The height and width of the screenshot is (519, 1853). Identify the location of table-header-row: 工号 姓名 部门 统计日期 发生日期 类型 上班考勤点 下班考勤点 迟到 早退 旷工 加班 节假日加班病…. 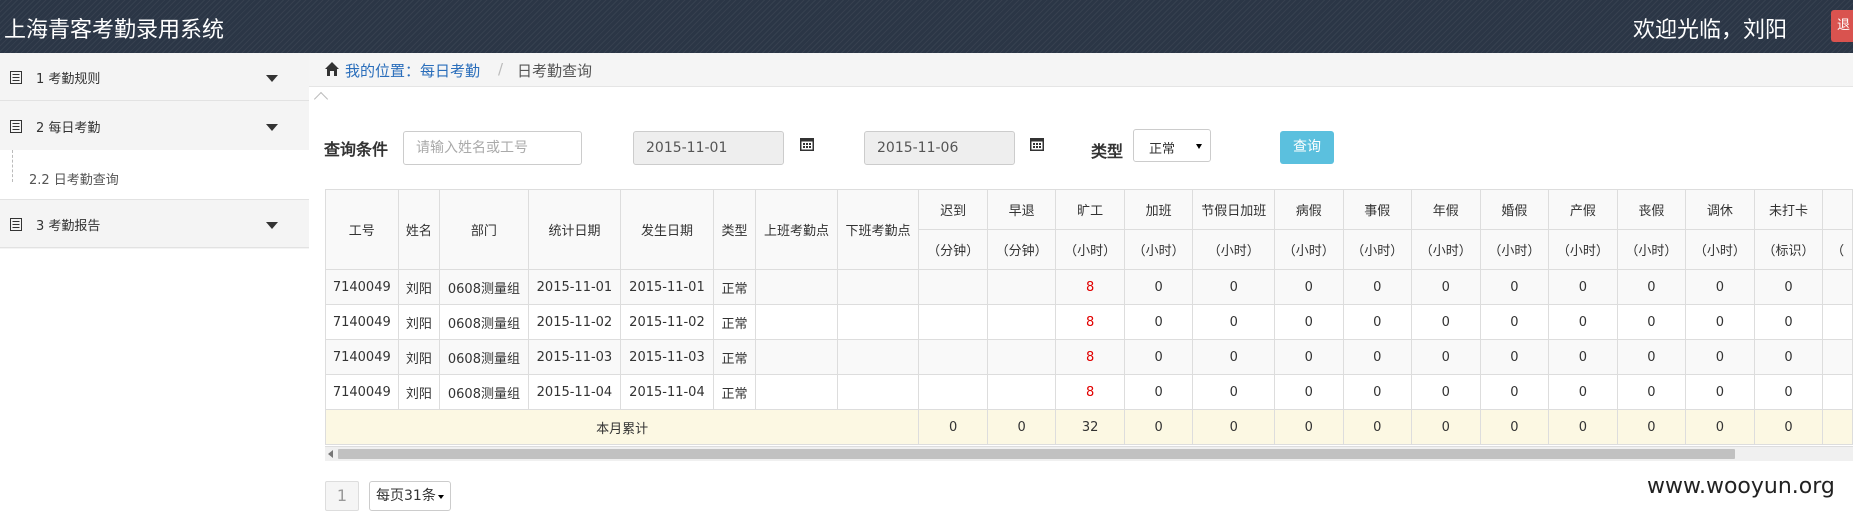
(1089, 229).